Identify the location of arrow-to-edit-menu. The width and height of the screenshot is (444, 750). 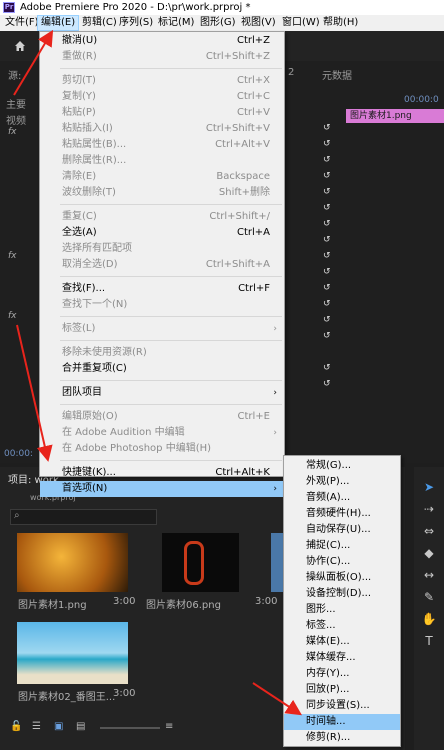
(33, 62).